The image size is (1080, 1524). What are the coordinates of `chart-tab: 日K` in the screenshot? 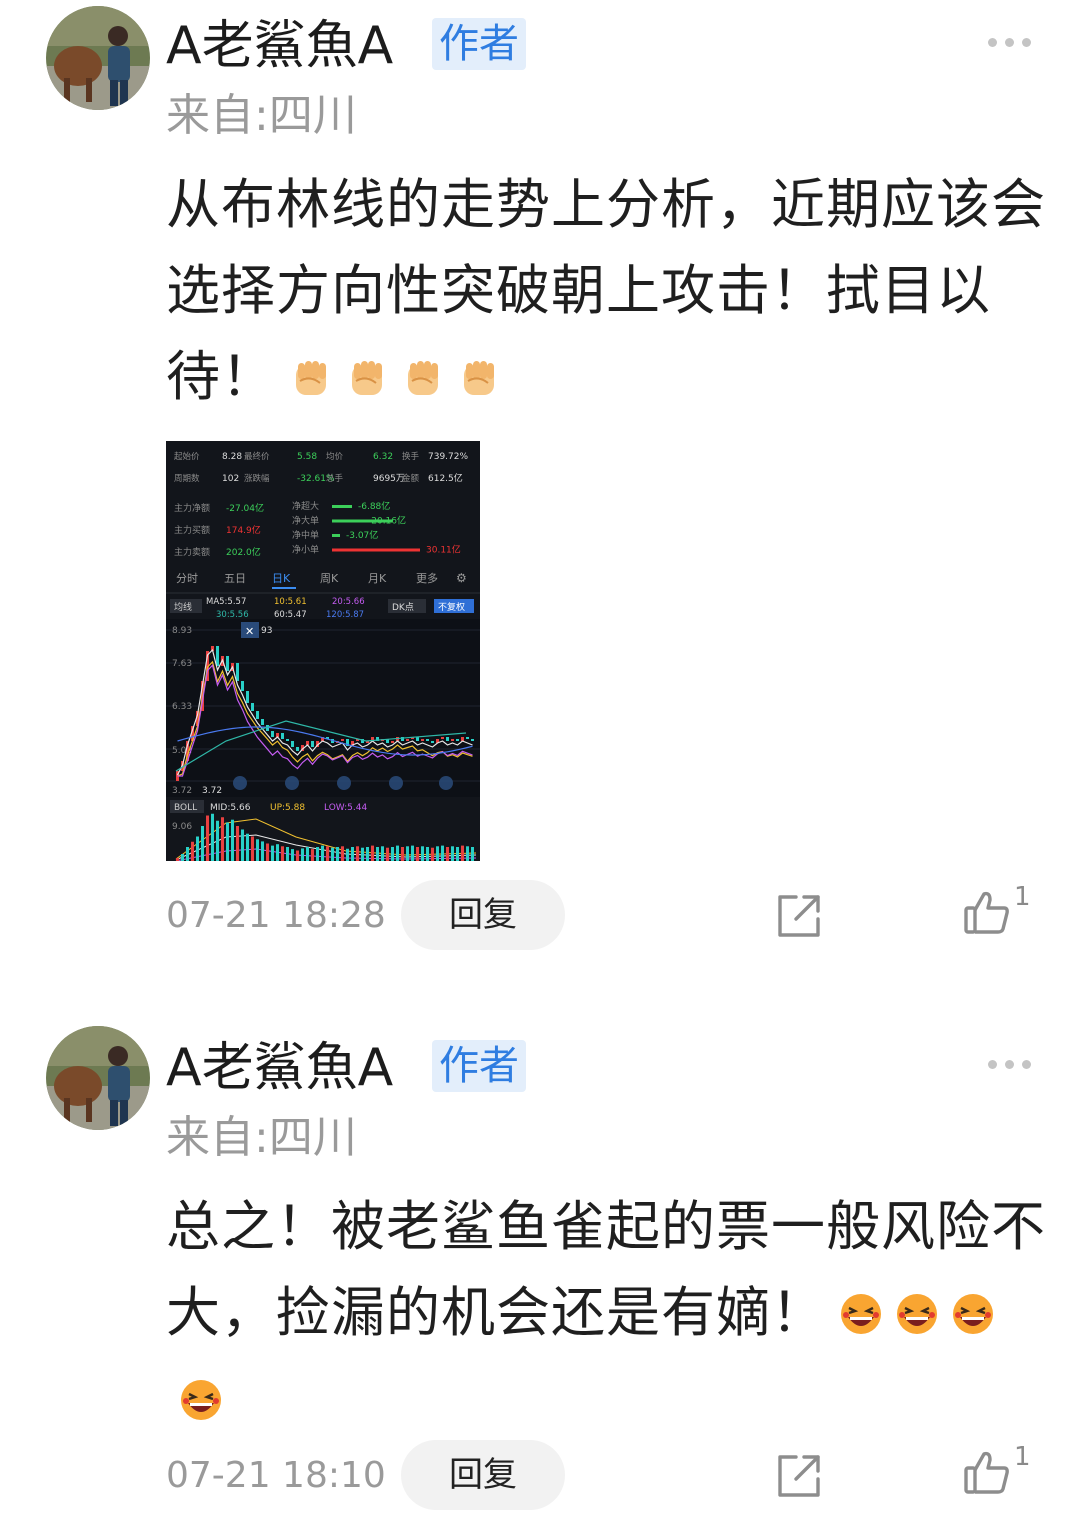 It's located at (281, 578).